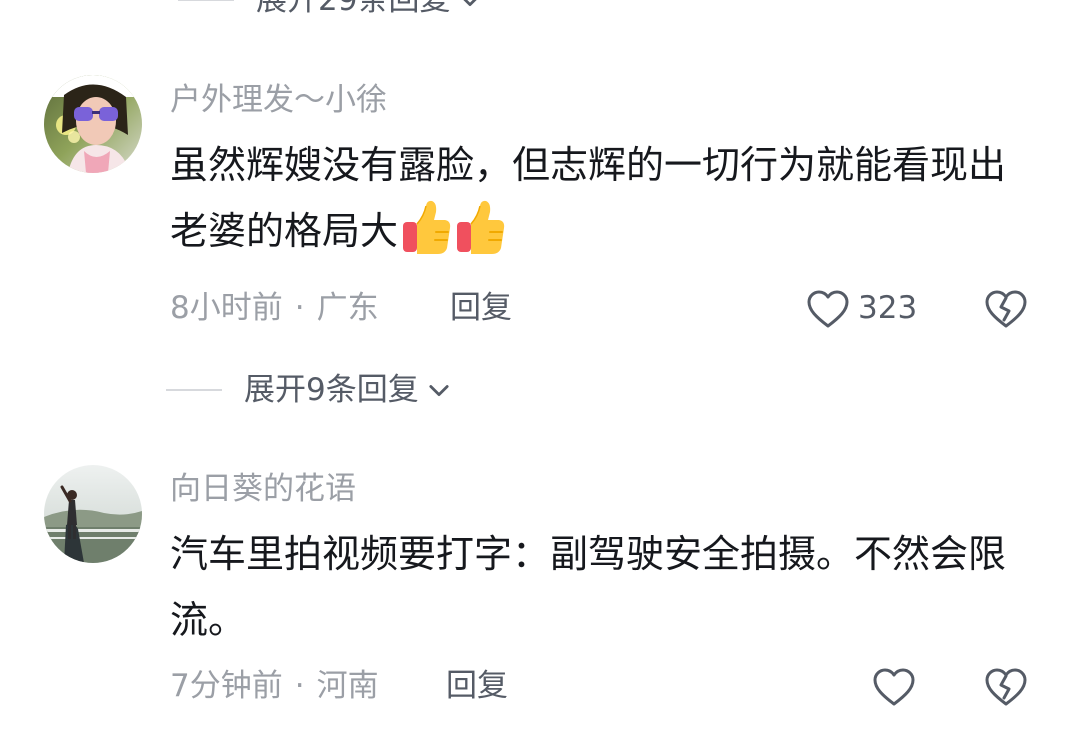  What do you see at coordinates (588, 198) in the screenshot?
I see `comment-body: 虽然辉嫂没有露脸，但志辉的一切行为就能看现出老婆的格局大` at bounding box center [588, 198].